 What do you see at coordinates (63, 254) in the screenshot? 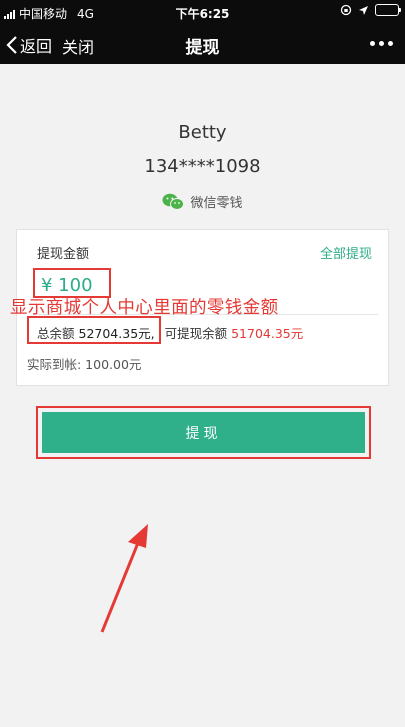
I see `amount-label: 提现金额` at bounding box center [63, 254].